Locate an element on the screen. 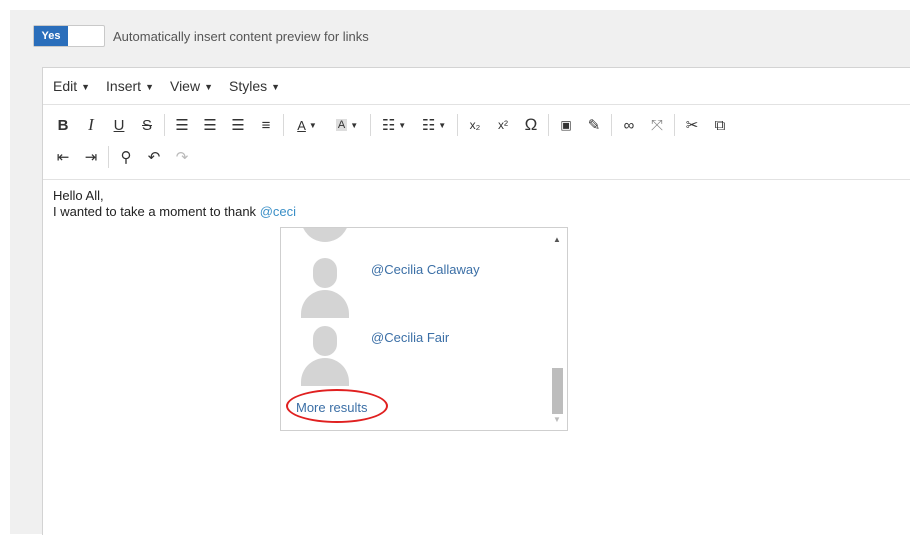 The height and width of the screenshot is (535, 910). mention-option: @Cecilia Fair is located at coordinates (424, 356).